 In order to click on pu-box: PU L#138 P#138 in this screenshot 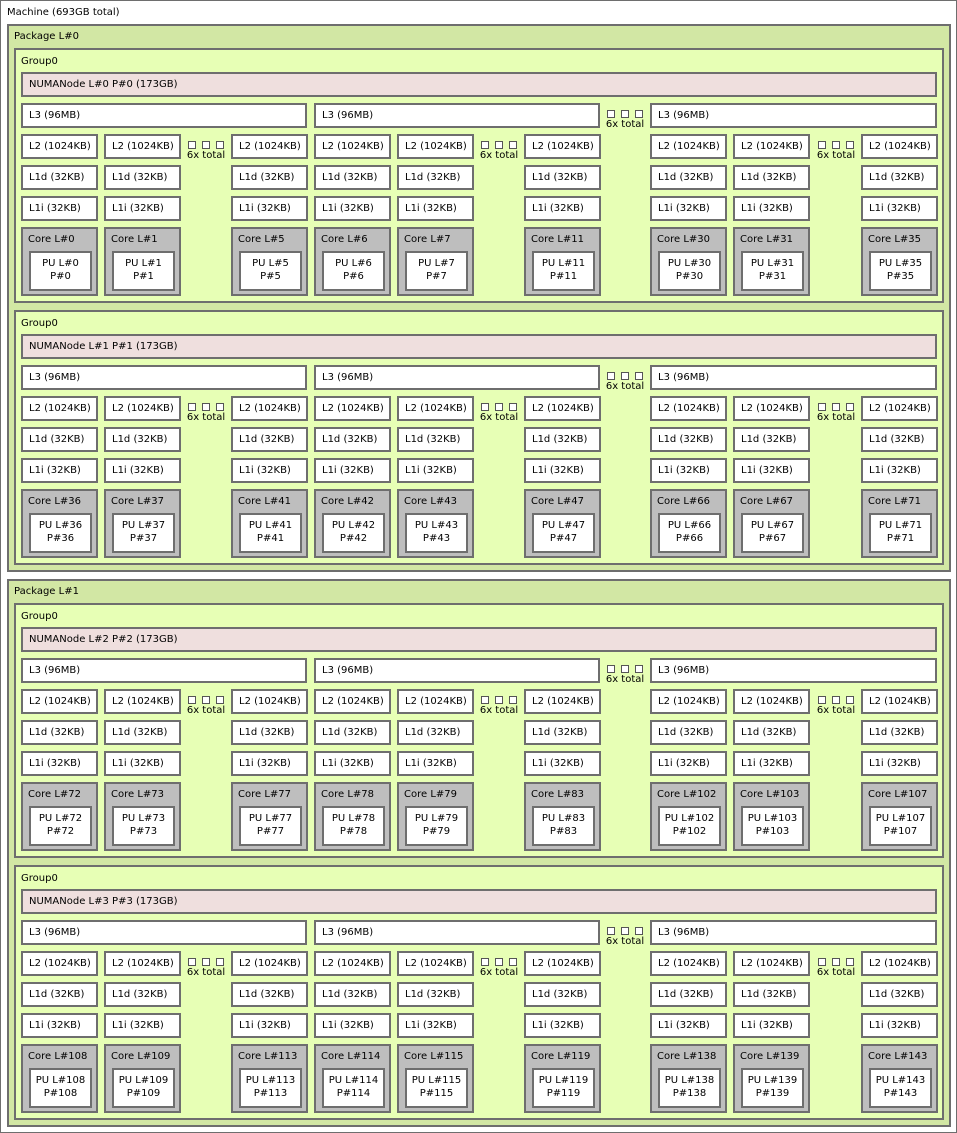, I will do `click(689, 1088)`.